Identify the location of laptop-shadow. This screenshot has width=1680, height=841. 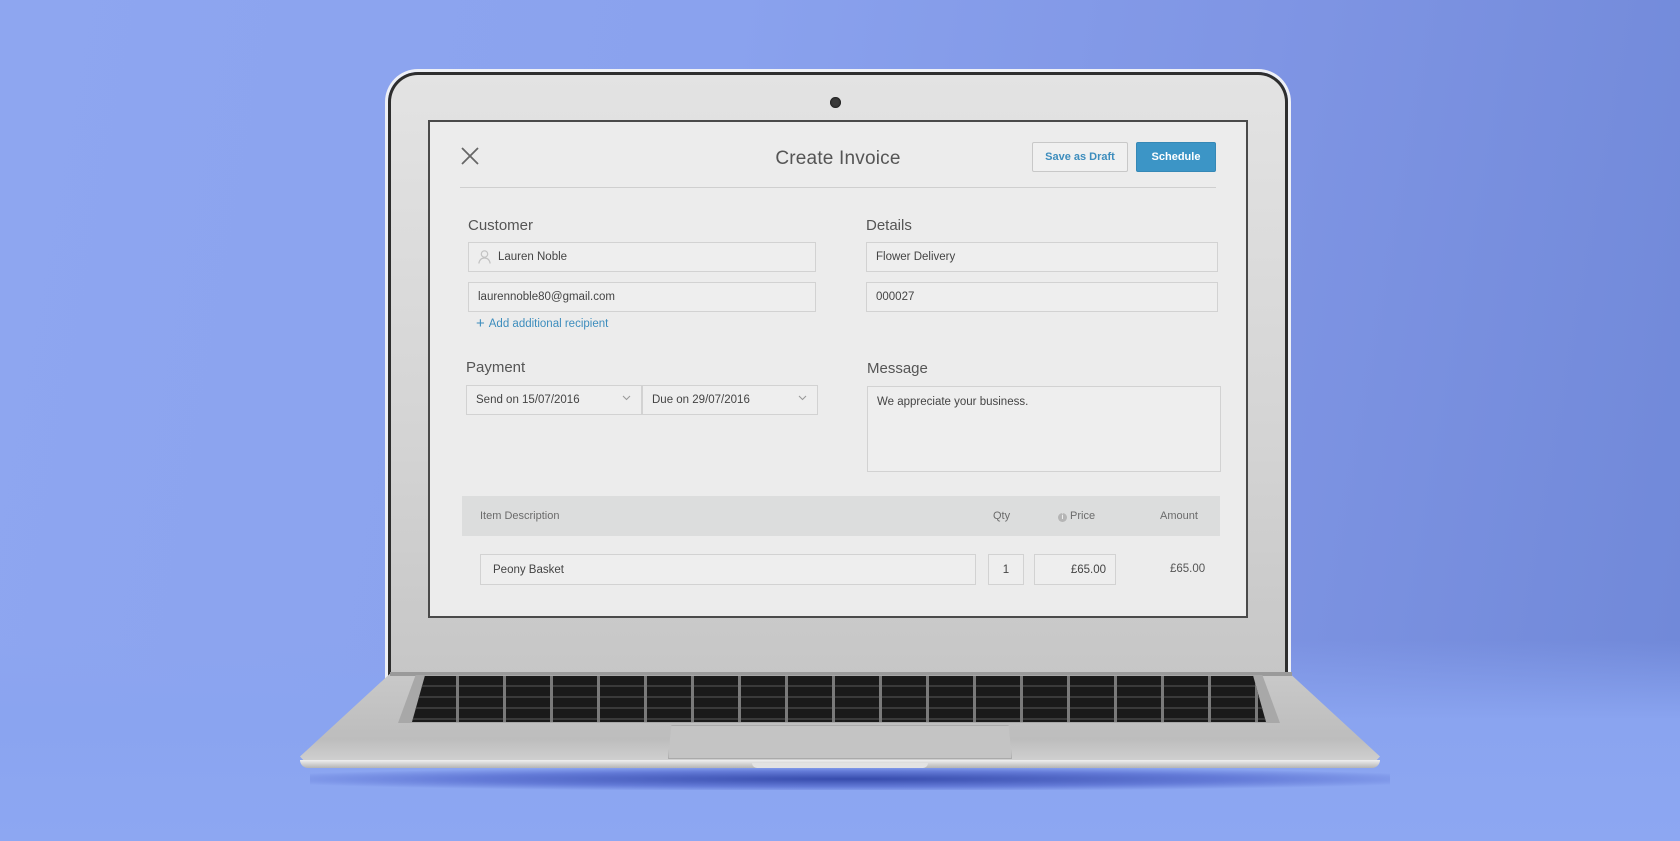
(850, 779).